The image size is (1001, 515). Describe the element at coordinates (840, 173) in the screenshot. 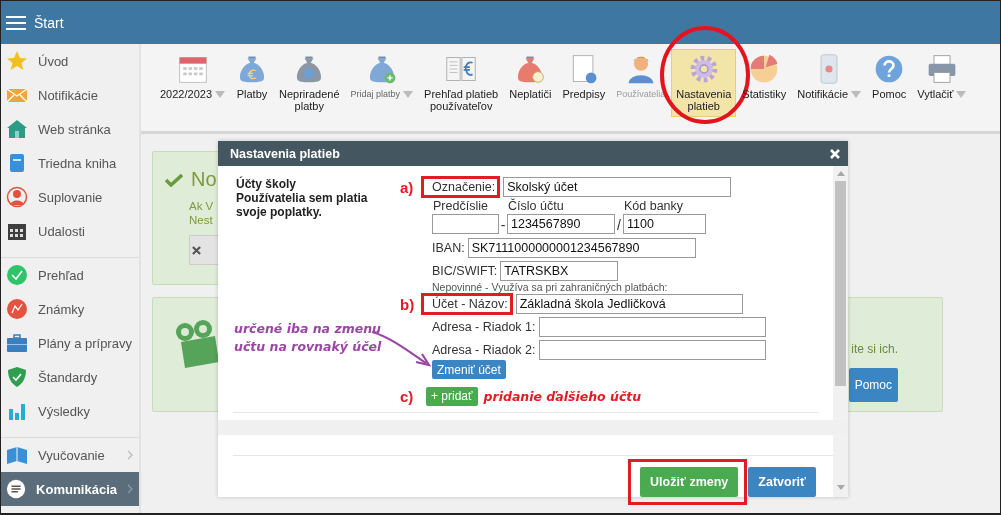

I see `scroll-up-icon` at that location.